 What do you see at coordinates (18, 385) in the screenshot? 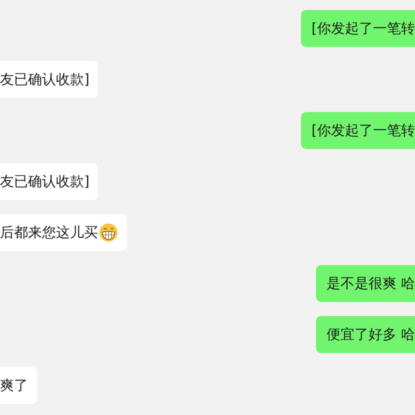
I see `message-bubble: 爽了` at bounding box center [18, 385].